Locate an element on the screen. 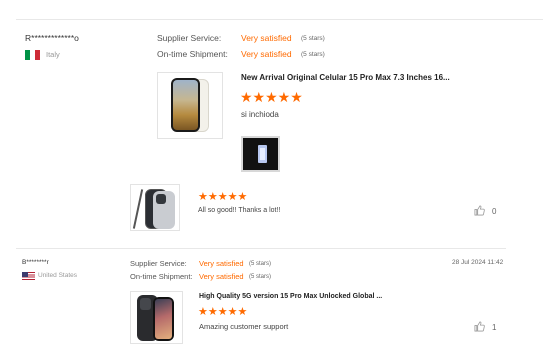 The height and width of the screenshot is (360, 555). review-divider is located at coordinates (261, 248).